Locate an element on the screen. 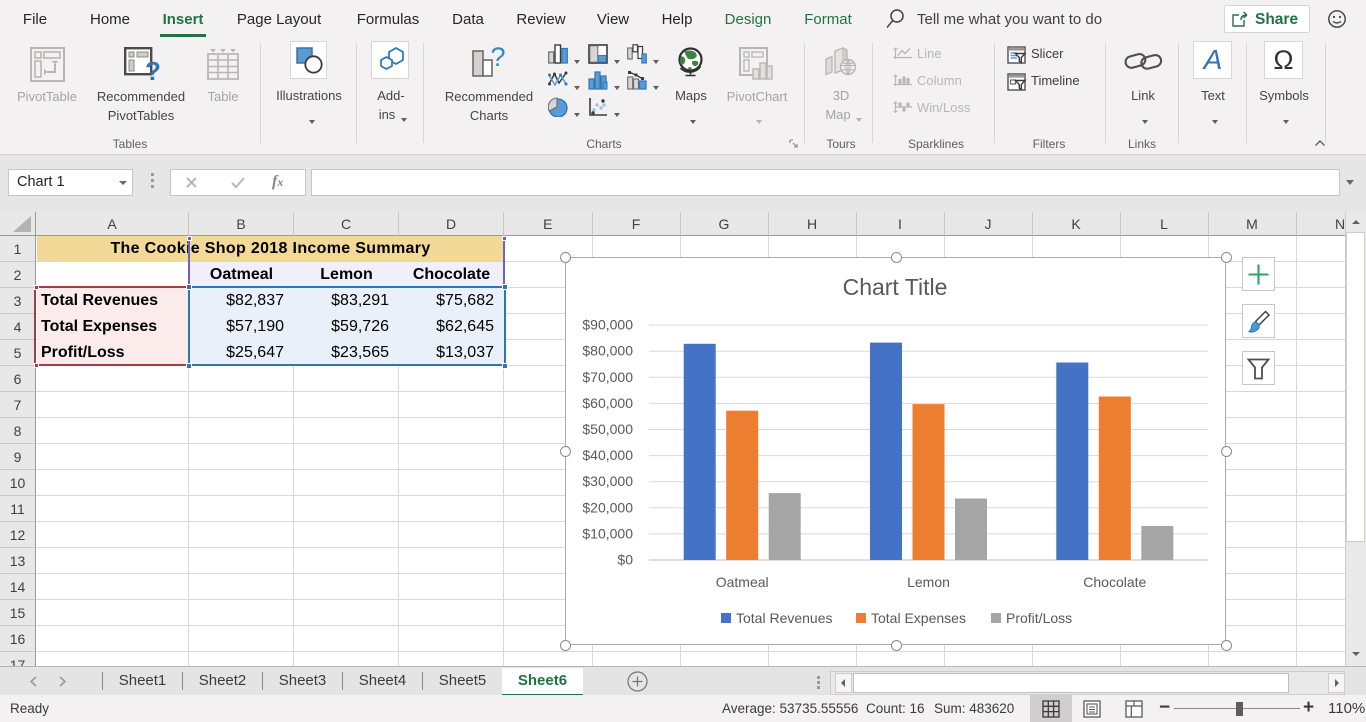  svg-text: Profit/Loss is located at coordinates (1039, 618).